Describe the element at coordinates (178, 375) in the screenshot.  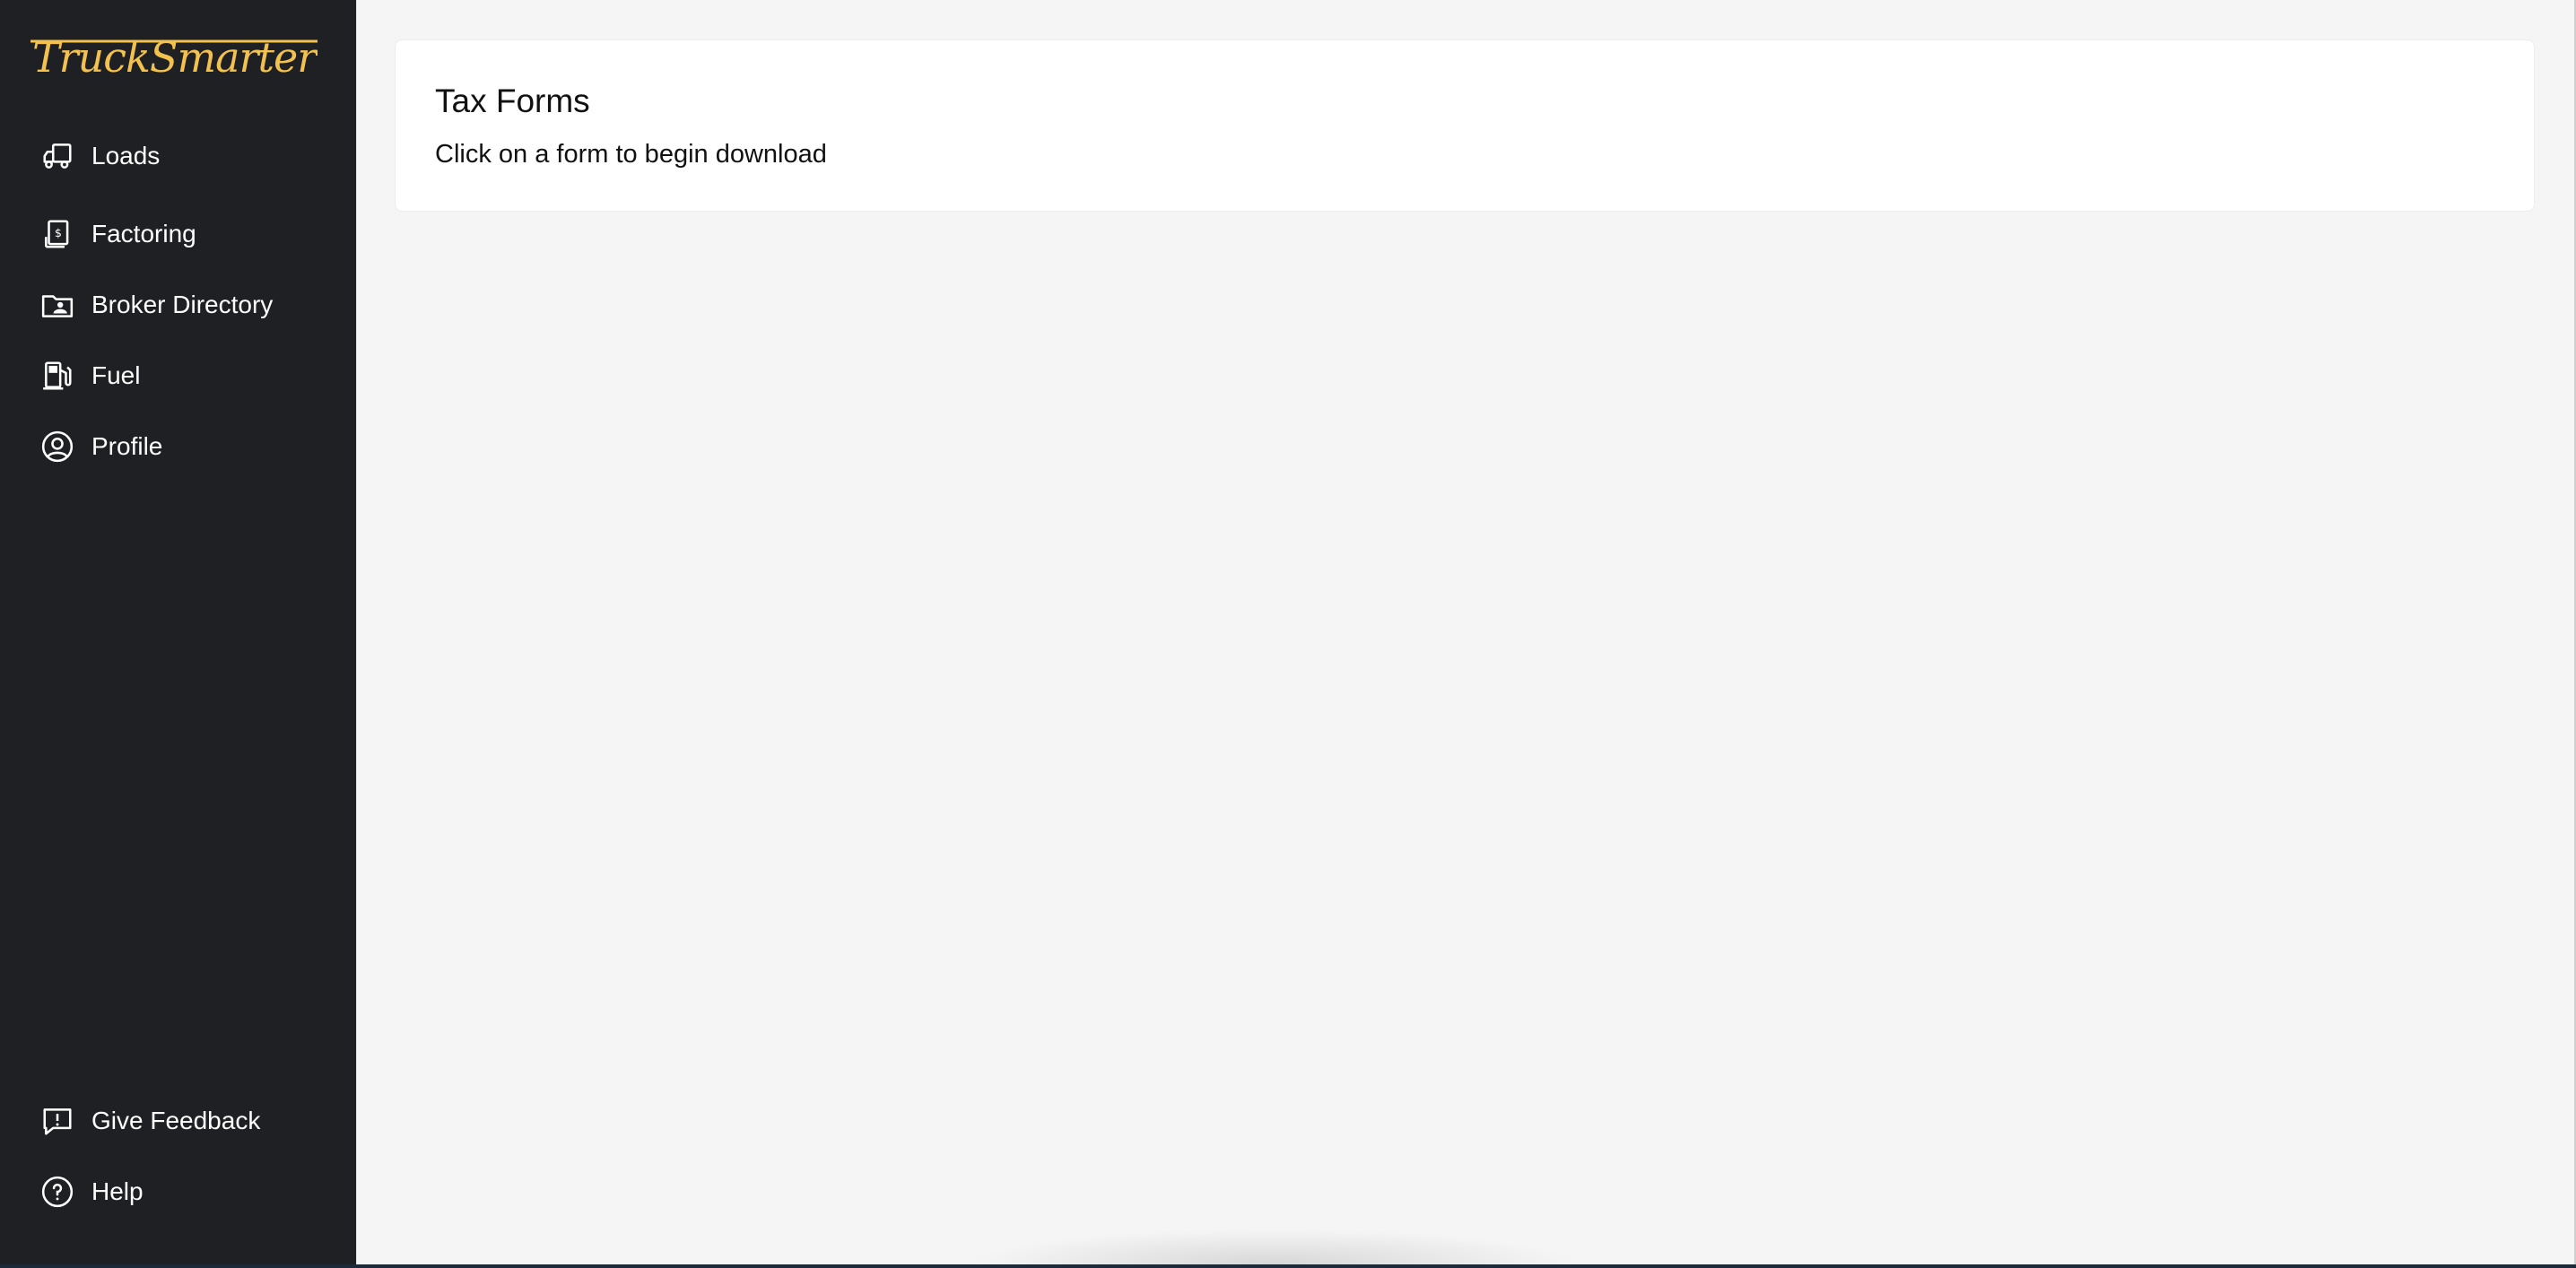
I see `sidebar-item-fuel: Fuel` at that location.